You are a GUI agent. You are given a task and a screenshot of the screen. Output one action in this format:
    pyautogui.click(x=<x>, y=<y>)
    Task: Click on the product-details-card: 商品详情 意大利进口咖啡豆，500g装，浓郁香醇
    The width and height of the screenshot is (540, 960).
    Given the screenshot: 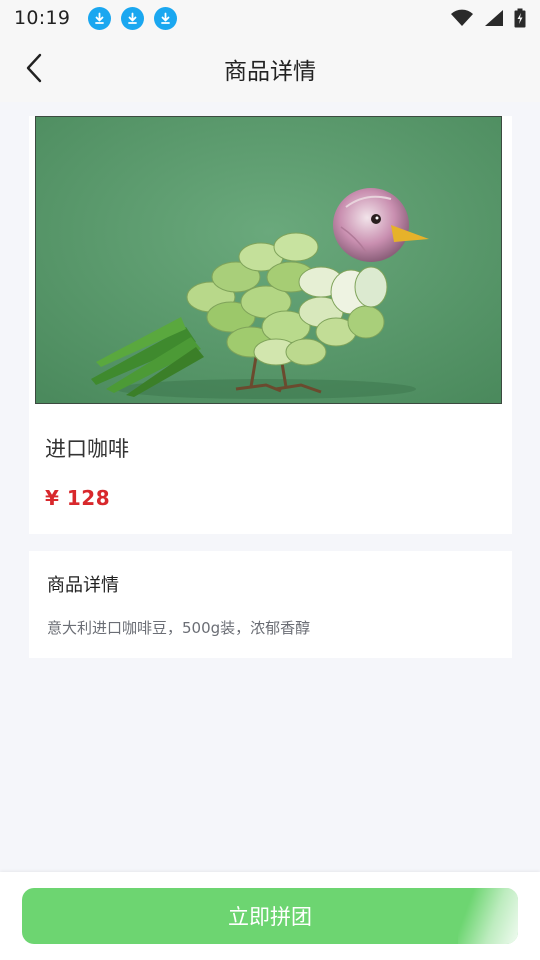 What is the action you would take?
    pyautogui.click(x=270, y=604)
    